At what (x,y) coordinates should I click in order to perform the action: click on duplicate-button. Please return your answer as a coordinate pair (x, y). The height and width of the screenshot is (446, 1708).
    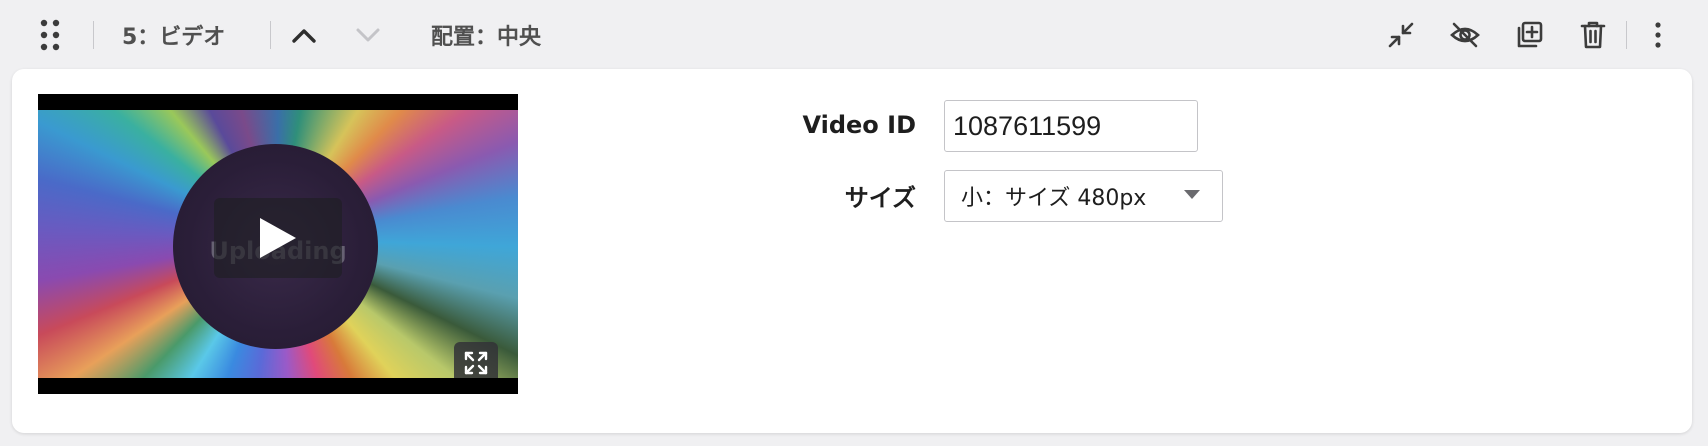
    Looking at the image, I should click on (1529, 35).